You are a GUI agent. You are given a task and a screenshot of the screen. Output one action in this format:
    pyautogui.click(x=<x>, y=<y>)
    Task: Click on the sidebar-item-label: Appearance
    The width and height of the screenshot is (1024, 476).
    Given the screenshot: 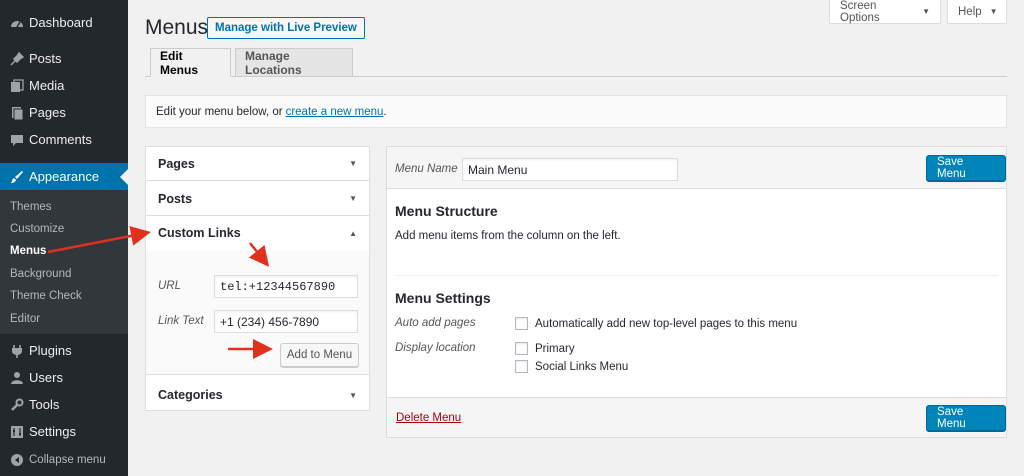 What is the action you would take?
    pyautogui.click(x=64, y=176)
    